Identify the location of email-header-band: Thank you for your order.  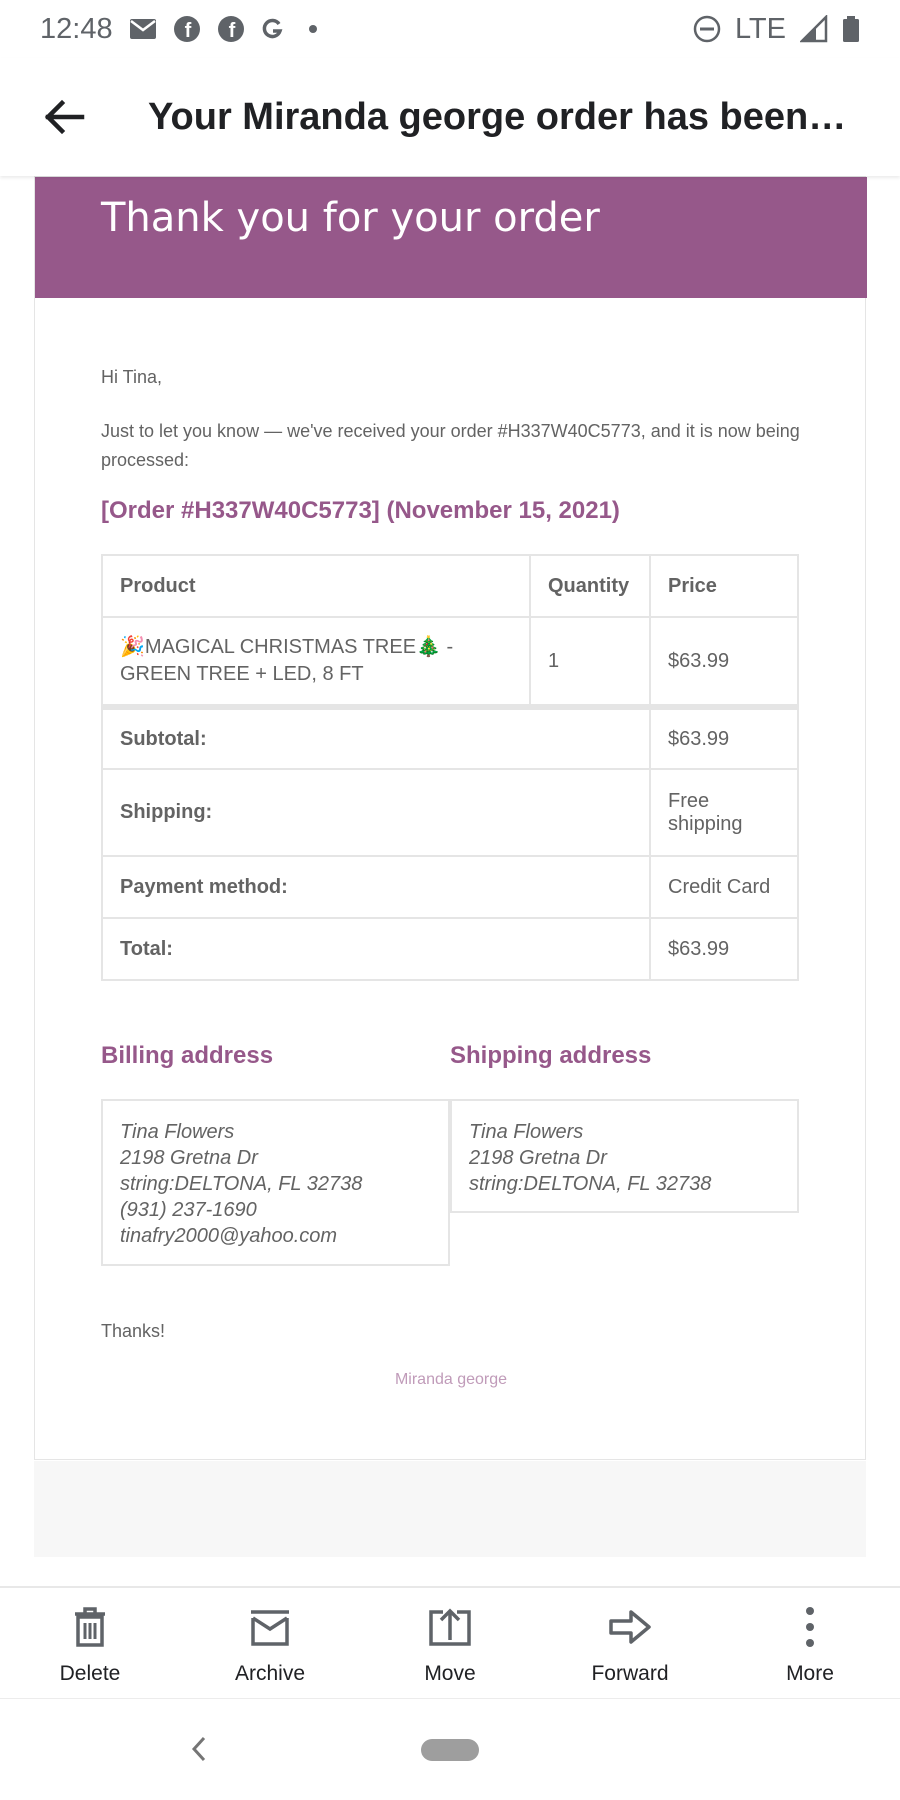
(451, 237).